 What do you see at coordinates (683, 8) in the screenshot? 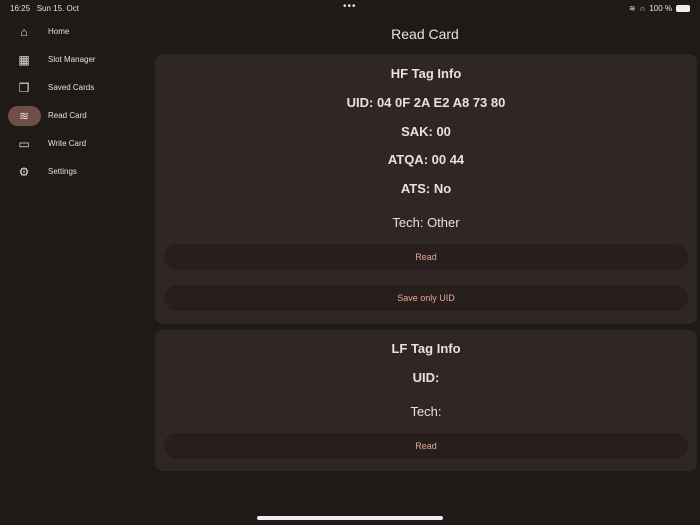
I see `battery-icon` at bounding box center [683, 8].